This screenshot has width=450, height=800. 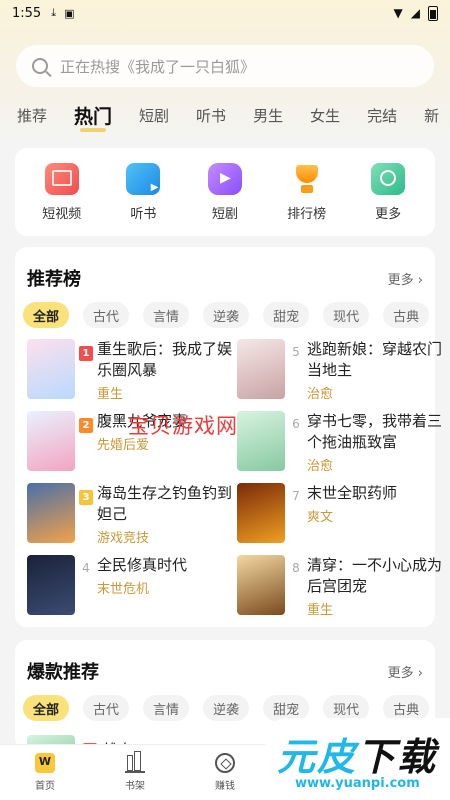 I want to click on quick-audiobook: 听书, so click(x=143, y=192).